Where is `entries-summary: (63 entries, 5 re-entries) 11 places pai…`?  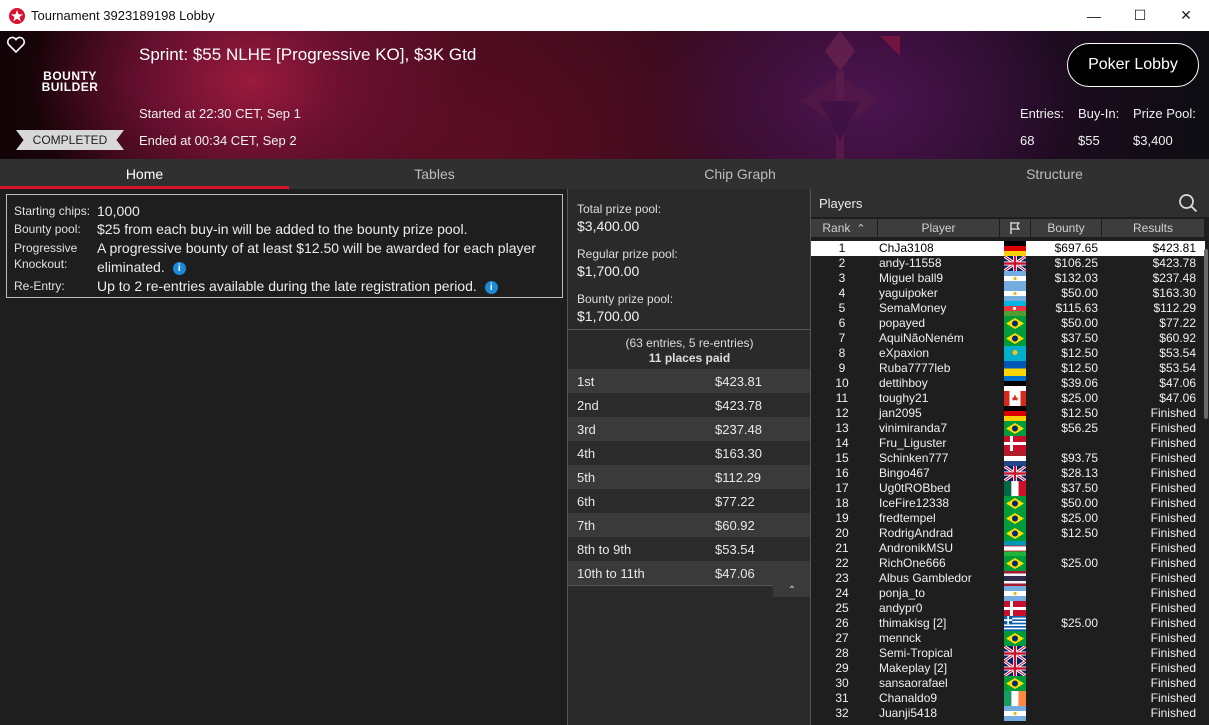 entries-summary: (63 entries, 5 re-entries) 11 places pai… is located at coordinates (689, 351).